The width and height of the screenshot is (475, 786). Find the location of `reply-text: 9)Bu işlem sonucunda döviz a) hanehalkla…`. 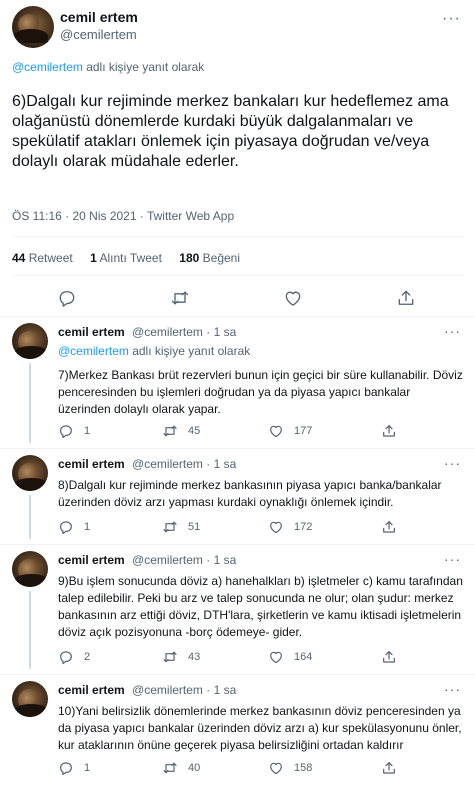

reply-text: 9)Bu işlem sonucunda döviz a) hanehalkla… is located at coordinates (260, 606).